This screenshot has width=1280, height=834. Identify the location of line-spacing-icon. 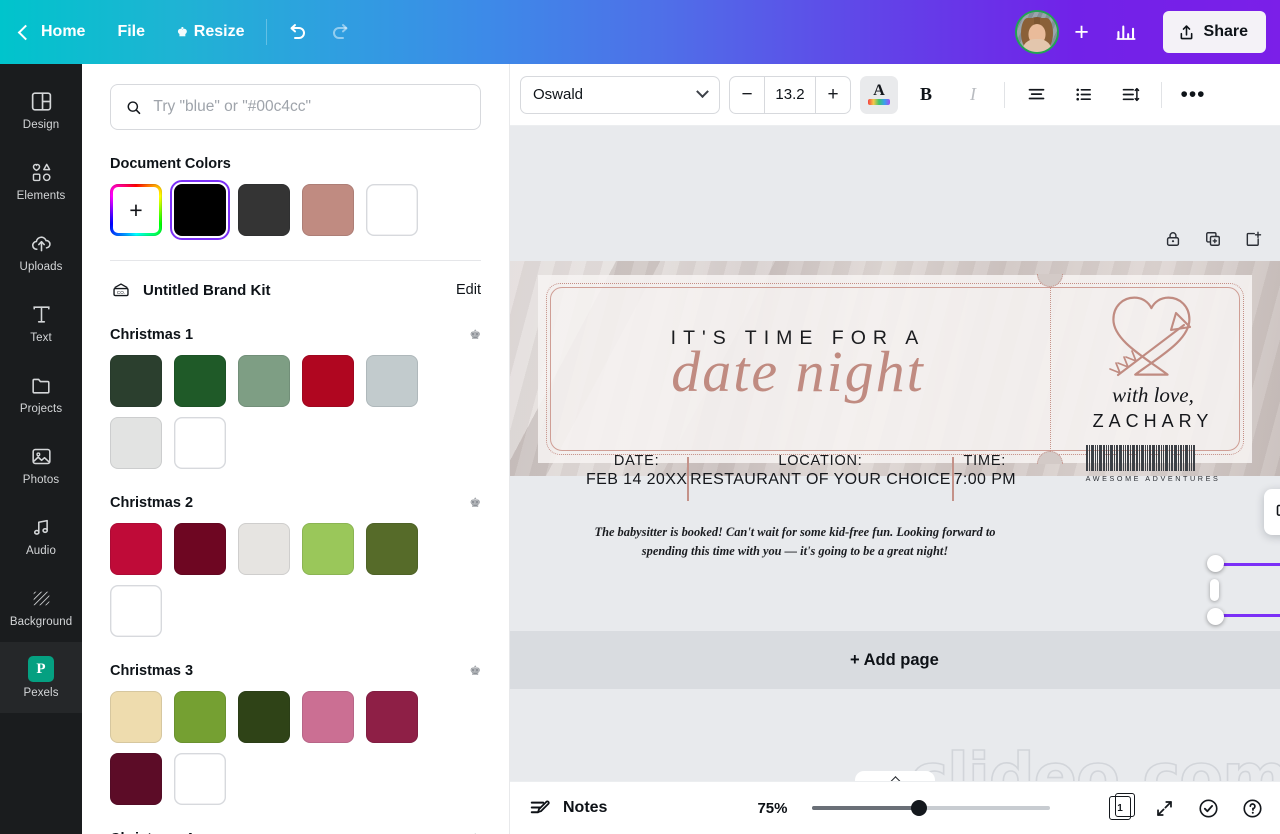
(1130, 94).